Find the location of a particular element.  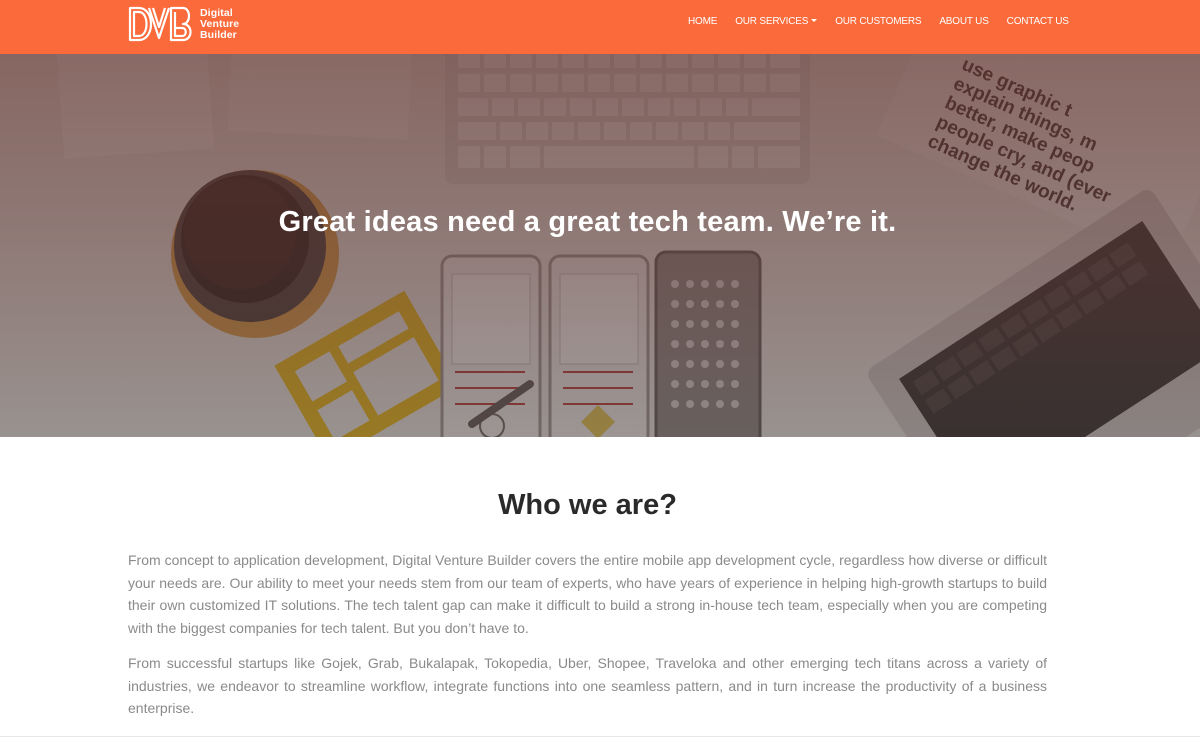

who-we-are-heading: Who we are? is located at coordinates (587, 505).